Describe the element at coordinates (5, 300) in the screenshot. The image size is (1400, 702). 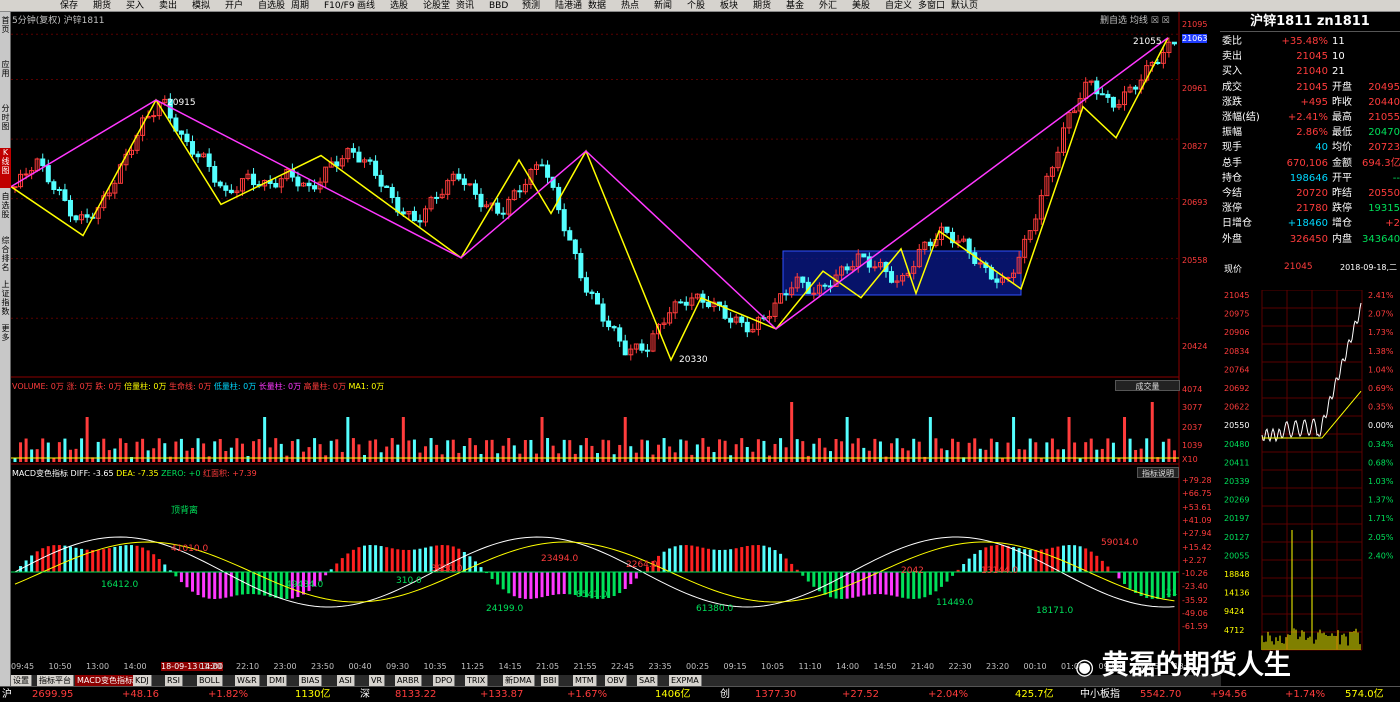
I see `leftnav-item: 上证指数` at that location.